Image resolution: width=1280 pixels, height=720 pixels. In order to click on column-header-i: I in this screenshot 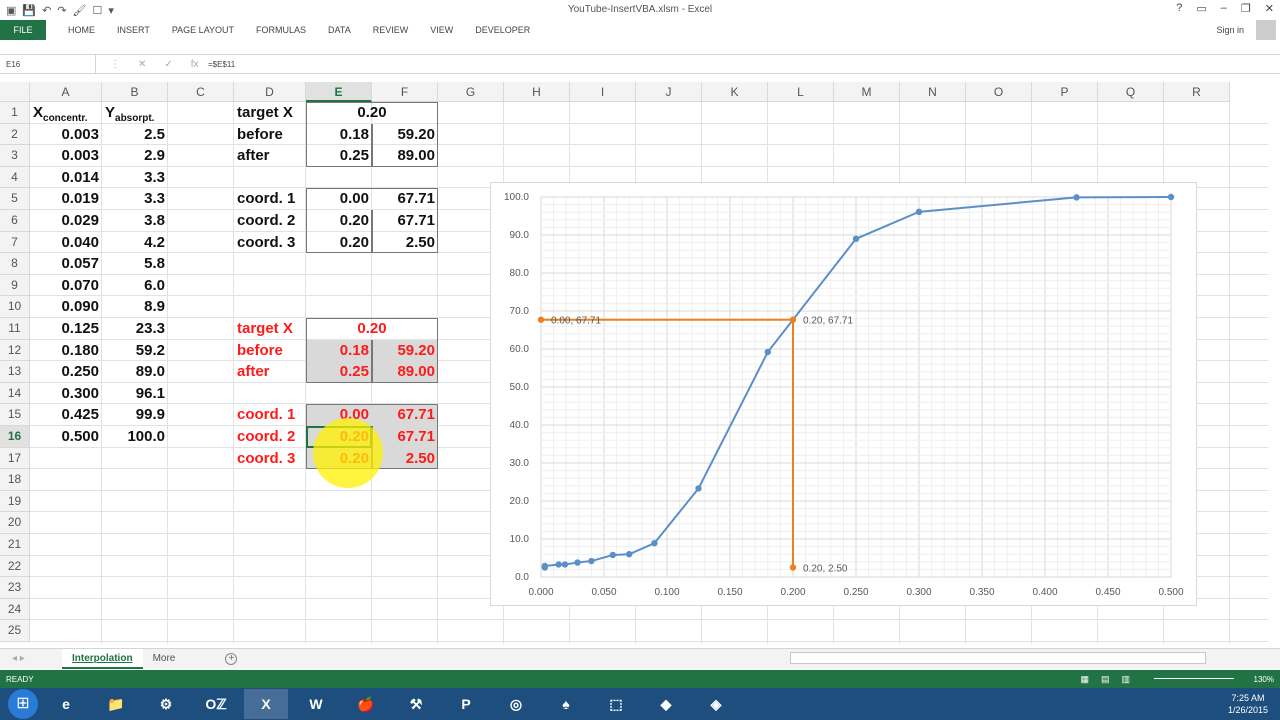, I will do `click(603, 92)`.